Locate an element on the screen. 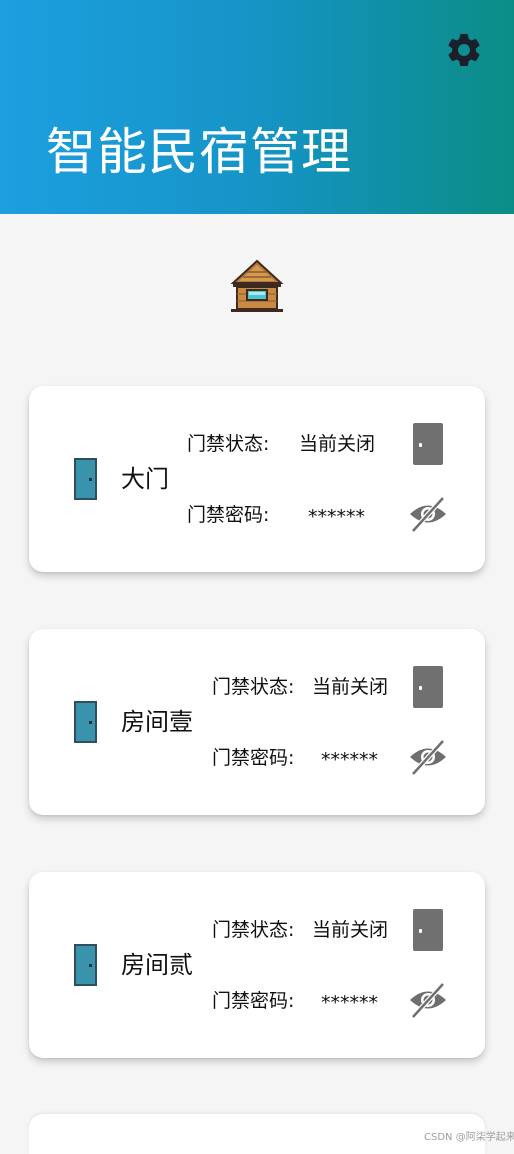  room-card: 大门 门禁状态: 当前关闭 门禁密码: ****** is located at coordinates (257, 479).